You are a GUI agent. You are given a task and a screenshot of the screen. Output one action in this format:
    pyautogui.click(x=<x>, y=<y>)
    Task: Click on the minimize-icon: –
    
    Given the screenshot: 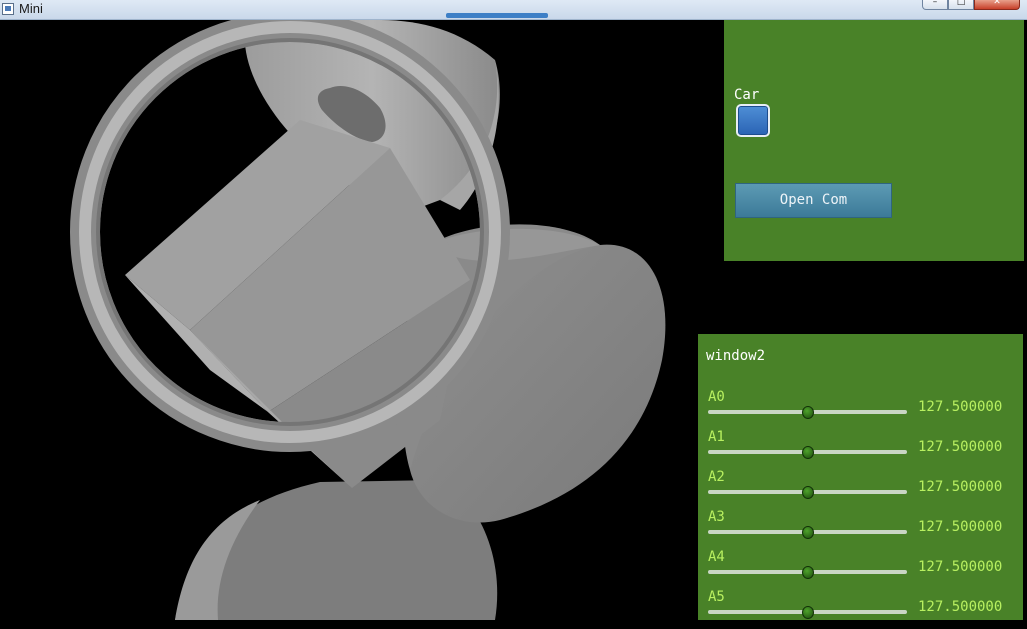 What is the action you would take?
    pyautogui.click(x=935, y=3)
    